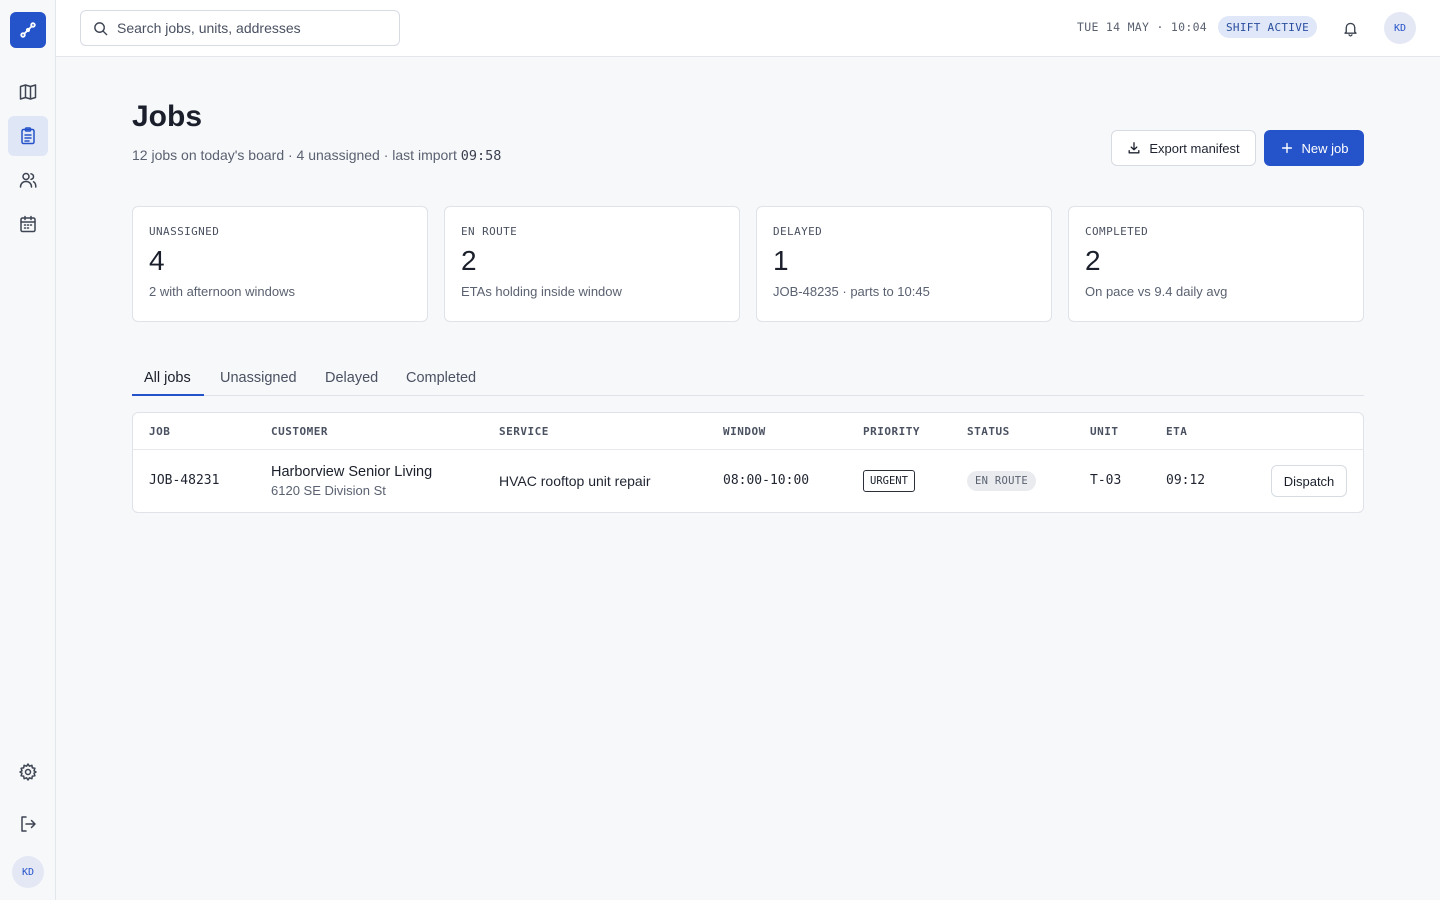  I want to click on column-header-service: SERVICE, so click(524, 431).